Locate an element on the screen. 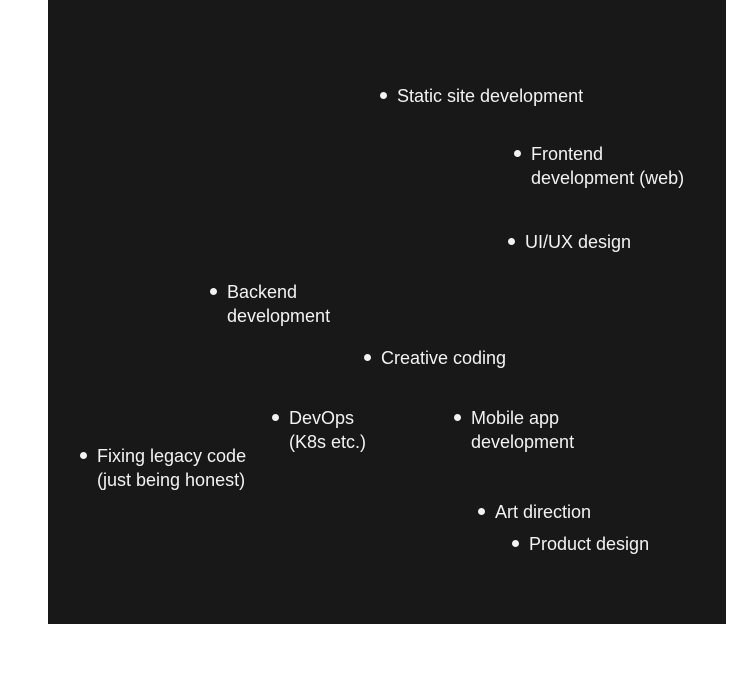 This screenshot has height=694, width=730. skill-devops: DevOps (K8s etc.) is located at coordinates (319, 430).